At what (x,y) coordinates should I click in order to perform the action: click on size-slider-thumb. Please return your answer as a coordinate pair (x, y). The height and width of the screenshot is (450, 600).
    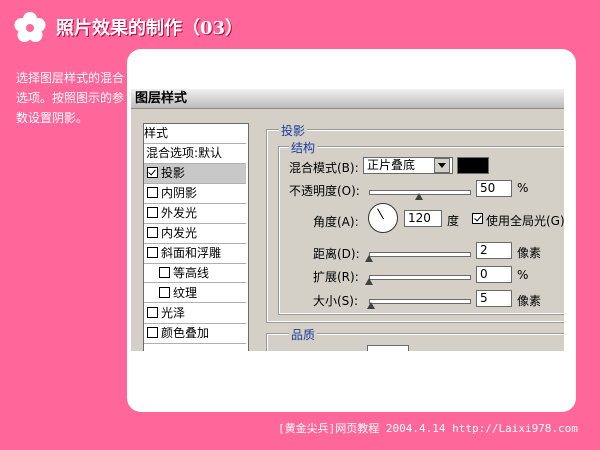
    Looking at the image, I should click on (371, 305).